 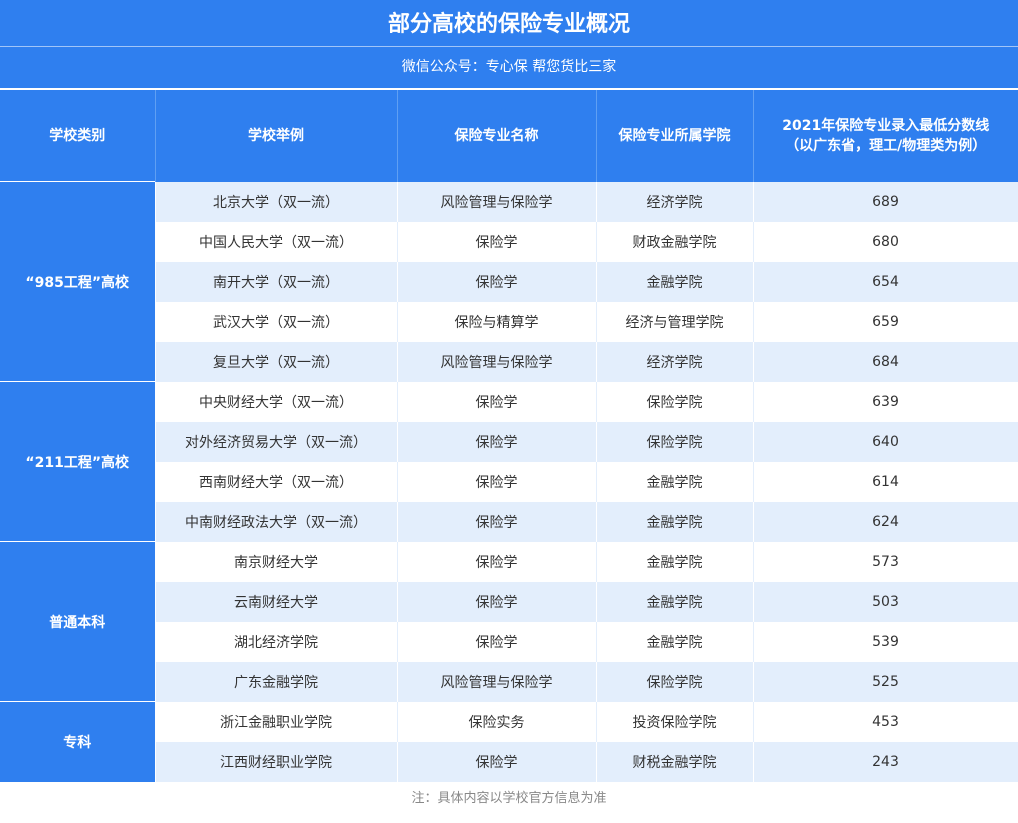 I want to click on school-cell: 对外经济贸易大学（双一流）, so click(x=276, y=441).